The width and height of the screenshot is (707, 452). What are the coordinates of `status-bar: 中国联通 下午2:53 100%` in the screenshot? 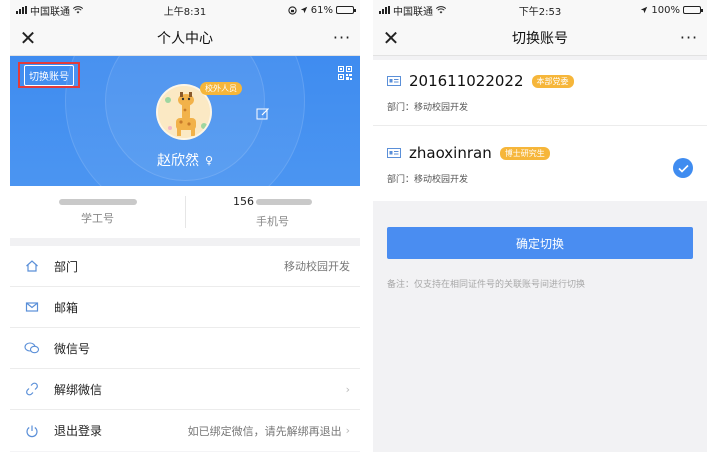 It's located at (540, 10).